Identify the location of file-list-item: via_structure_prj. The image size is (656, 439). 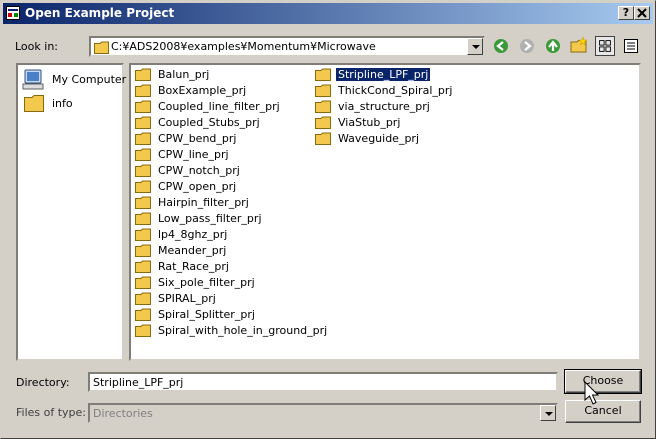
(402, 107).